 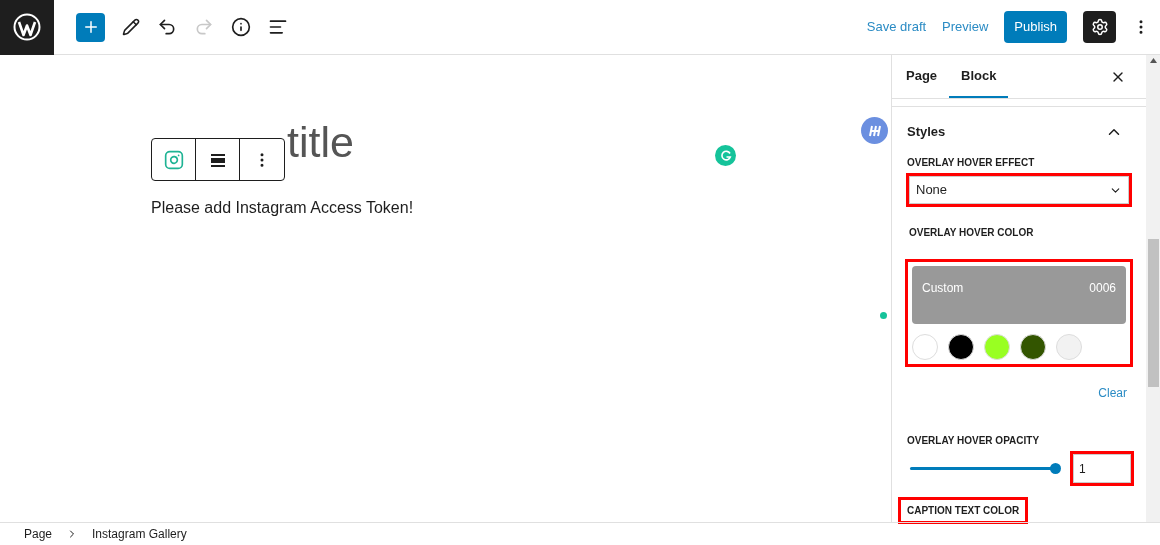 I want to click on add-block-button, so click(x=90, y=27).